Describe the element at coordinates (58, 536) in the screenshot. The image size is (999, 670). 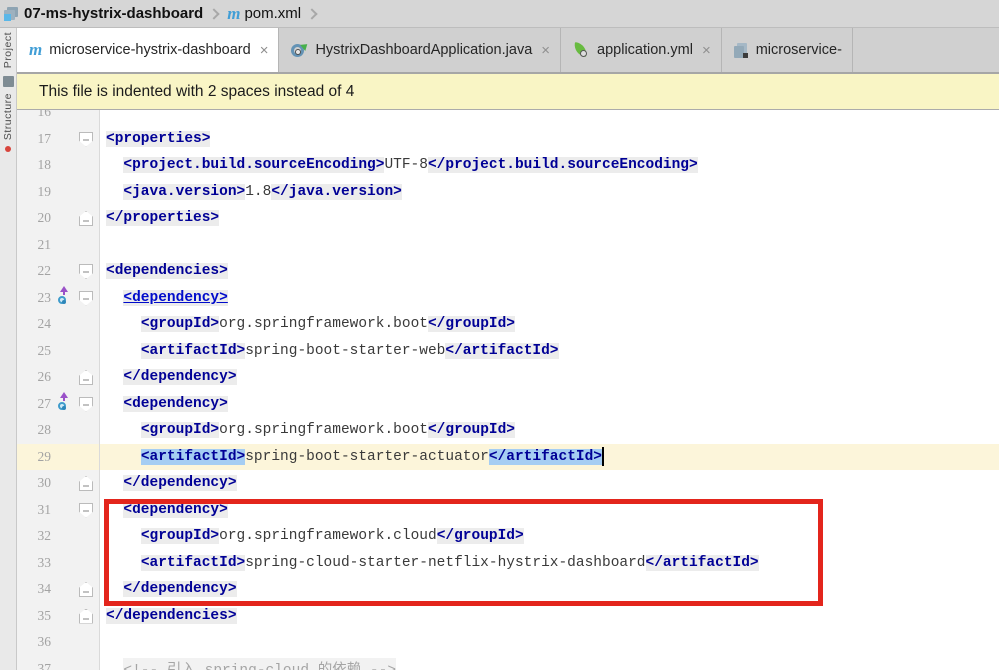
I see `editor-gutter: 32` at that location.